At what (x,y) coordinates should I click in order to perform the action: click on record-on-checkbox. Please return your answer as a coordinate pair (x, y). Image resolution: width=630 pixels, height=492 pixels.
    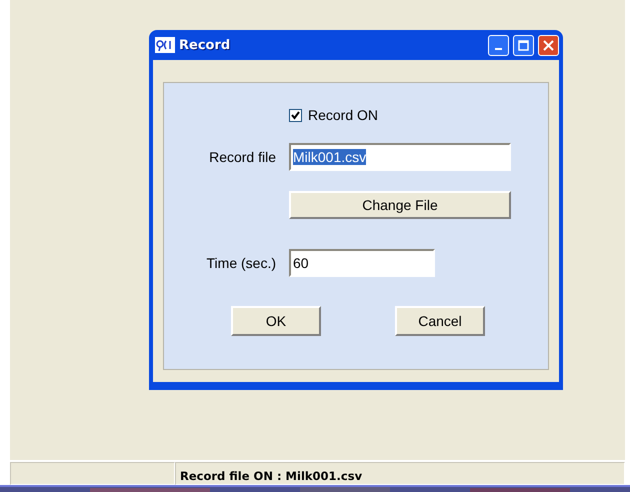
    Looking at the image, I should click on (295, 115).